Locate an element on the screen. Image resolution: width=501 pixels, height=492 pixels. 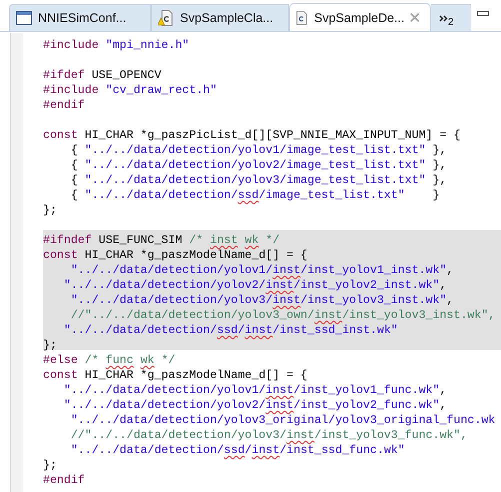
code-line: "../../data/detection/ssd/inst/inst_ssd_inst.wk" is located at coordinates (230, 330).